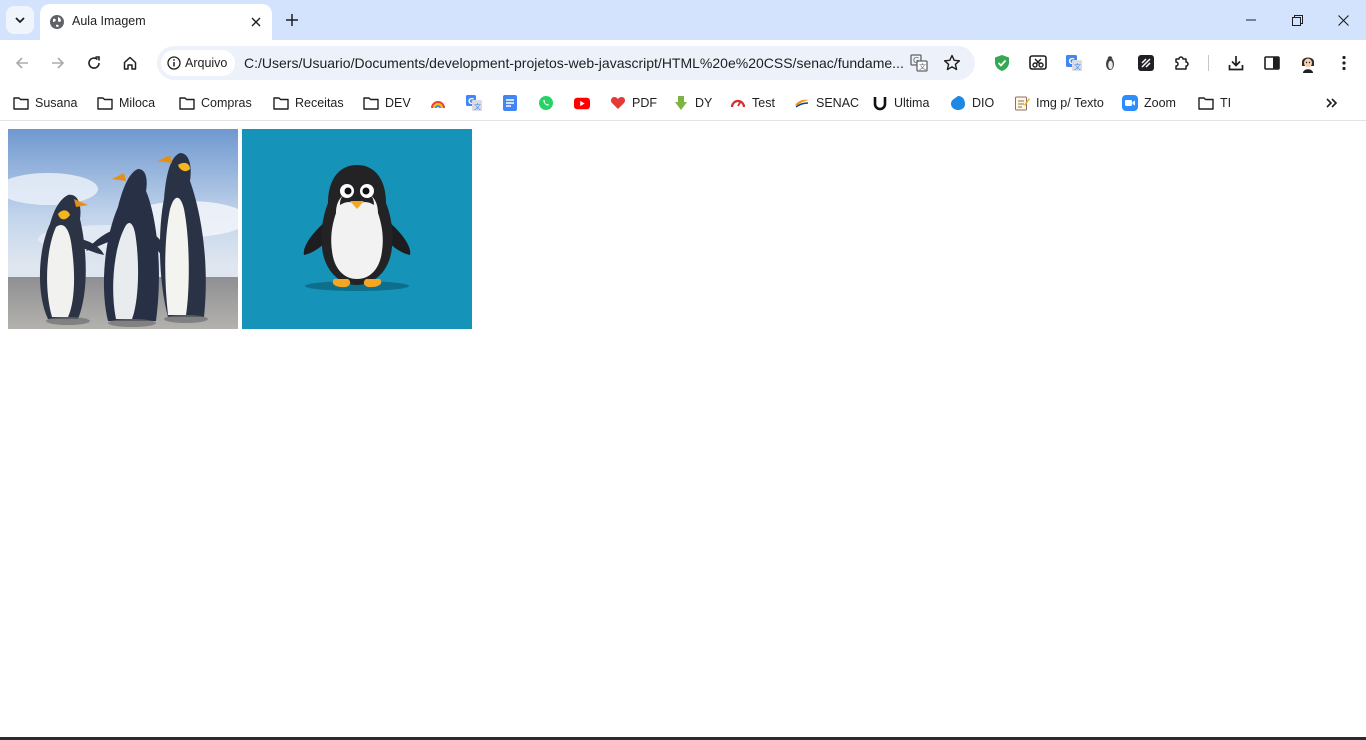 This screenshot has height=740, width=1366. Describe the element at coordinates (880, 103) in the screenshot. I see `ultima-icon` at that location.